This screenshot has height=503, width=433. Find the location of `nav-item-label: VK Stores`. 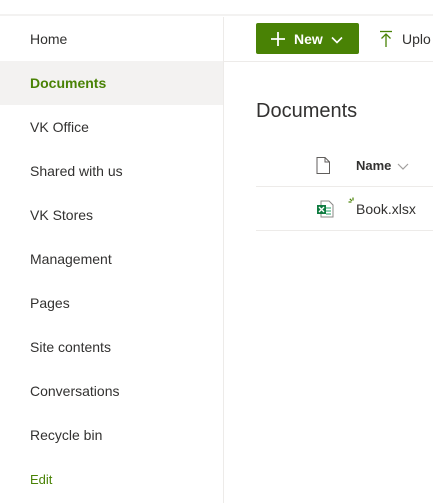

nav-item-label: VK Stores is located at coordinates (62, 215).